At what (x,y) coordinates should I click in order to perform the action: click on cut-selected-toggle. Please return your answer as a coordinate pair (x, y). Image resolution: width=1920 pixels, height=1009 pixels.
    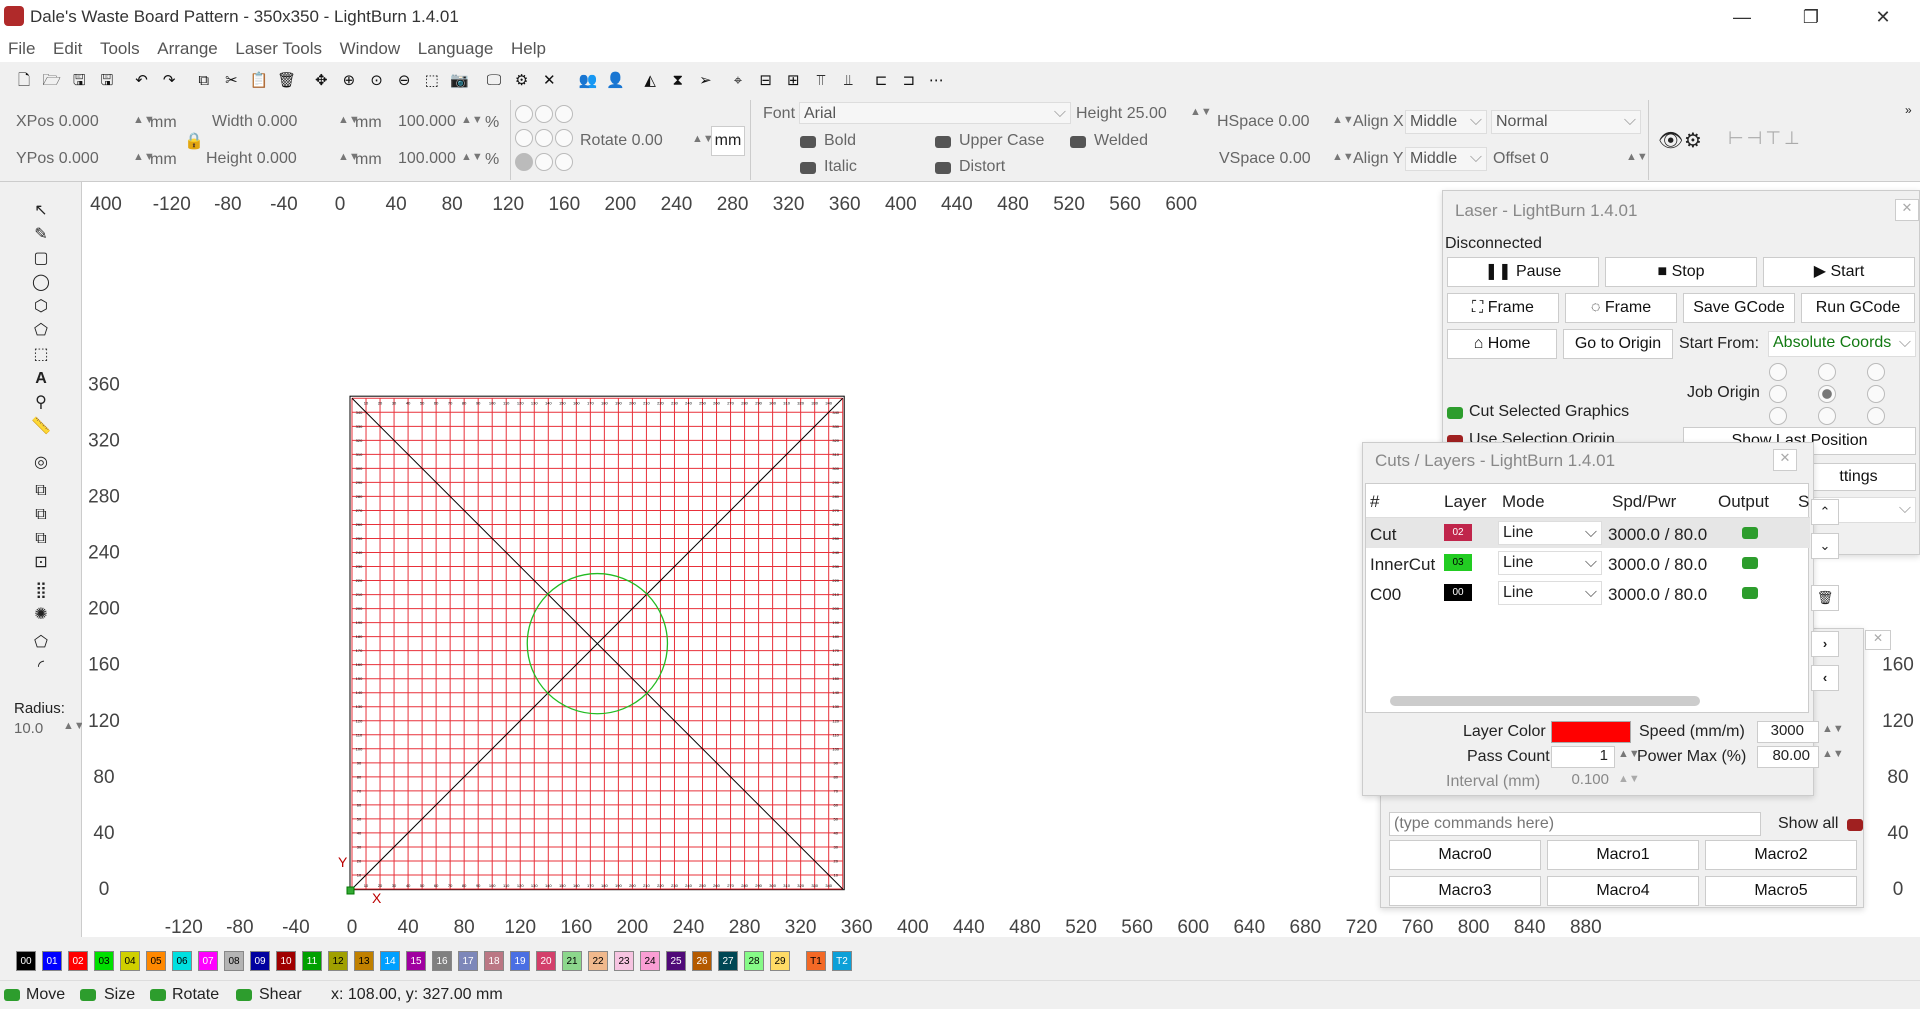
    Looking at the image, I should click on (1455, 413).